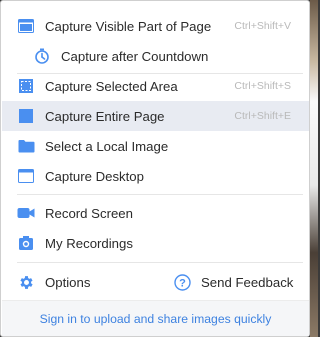 This screenshot has width=320, height=337. Describe the element at coordinates (155, 213) in the screenshot. I see `menu-item-record-screen: Record Screen` at that location.